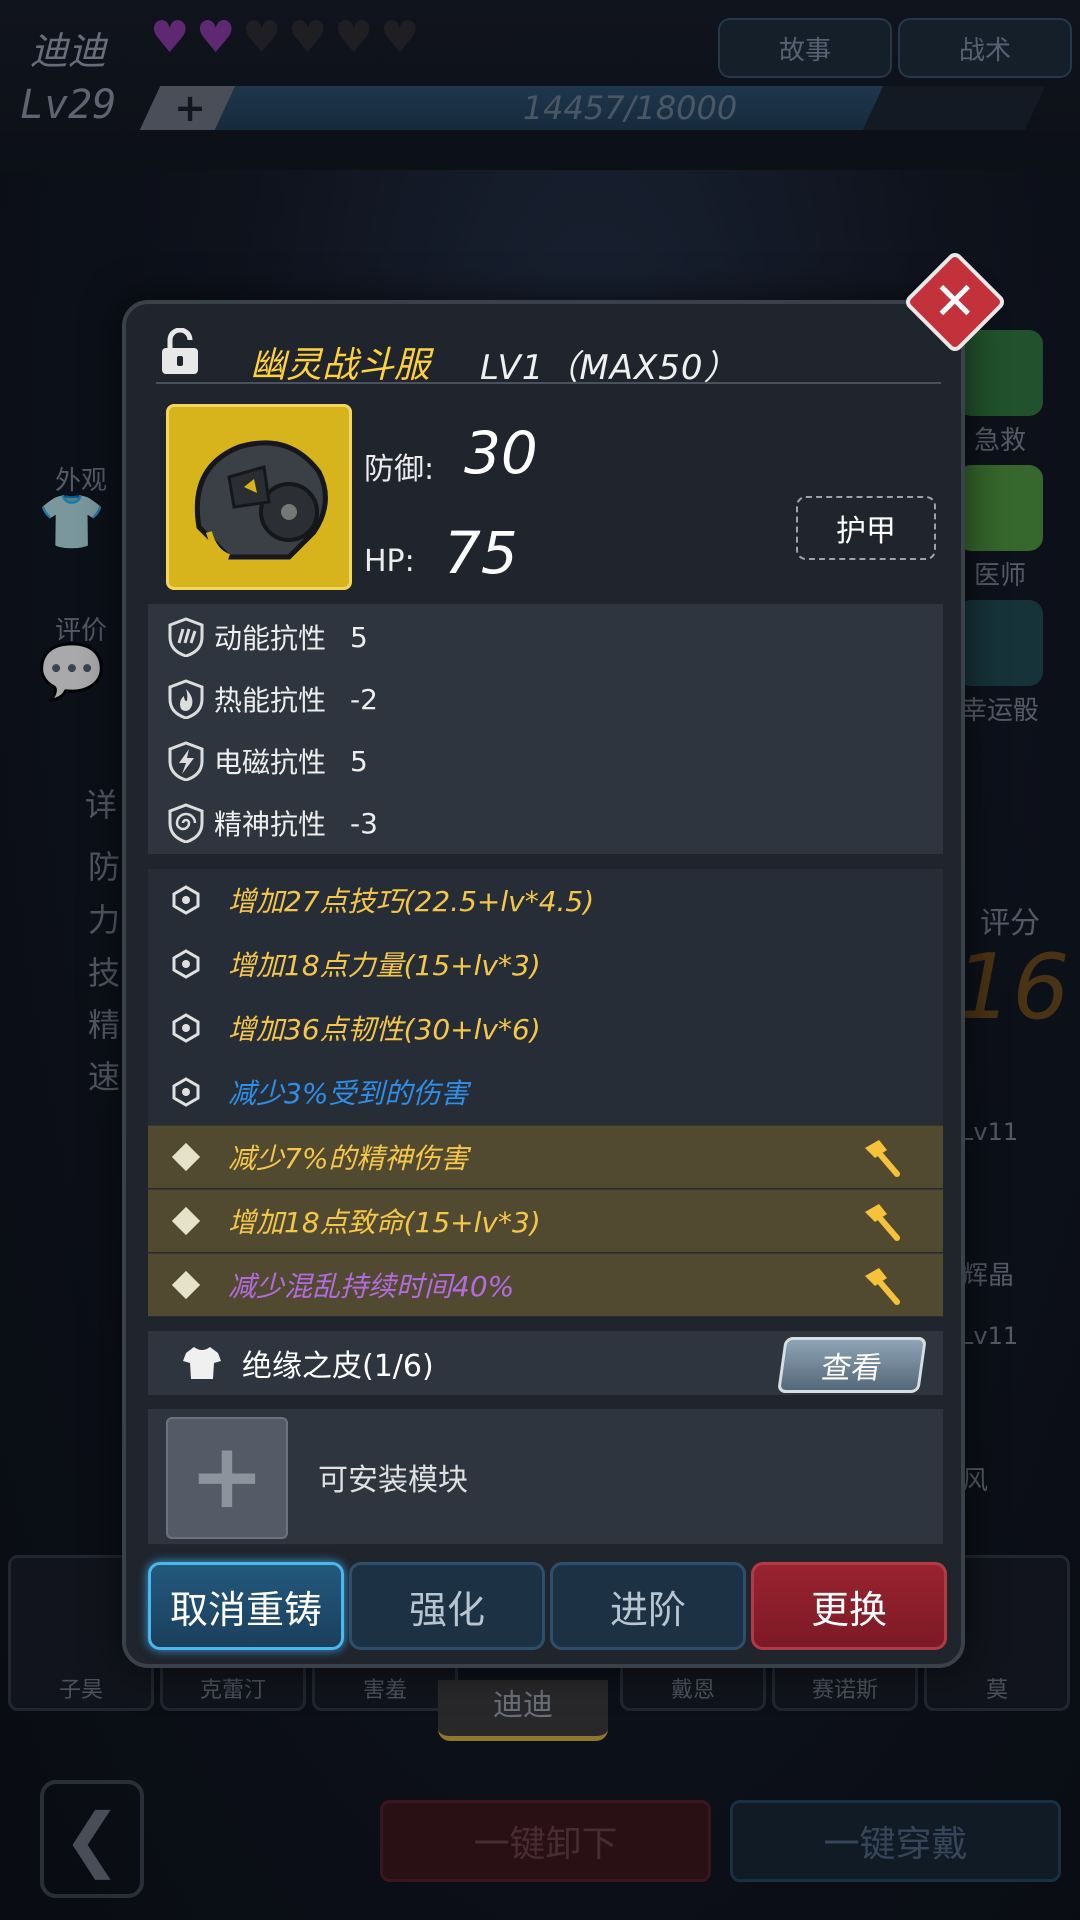 The image size is (1080, 1920). I want to click on resistance-label: 热能抗性, so click(270, 700).